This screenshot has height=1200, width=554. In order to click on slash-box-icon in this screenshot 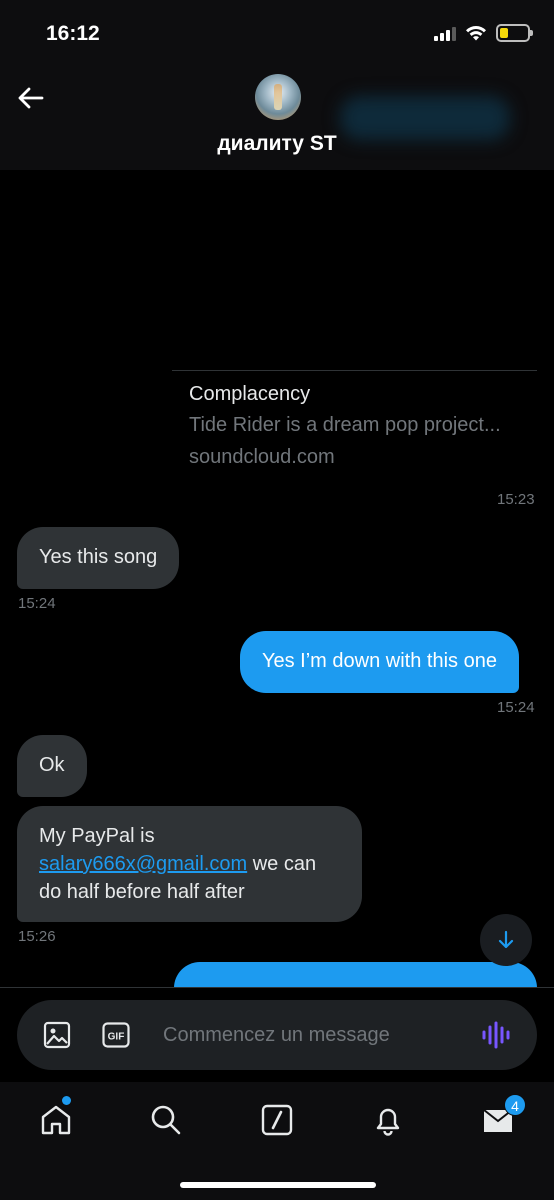, I will do `click(277, 1120)`.